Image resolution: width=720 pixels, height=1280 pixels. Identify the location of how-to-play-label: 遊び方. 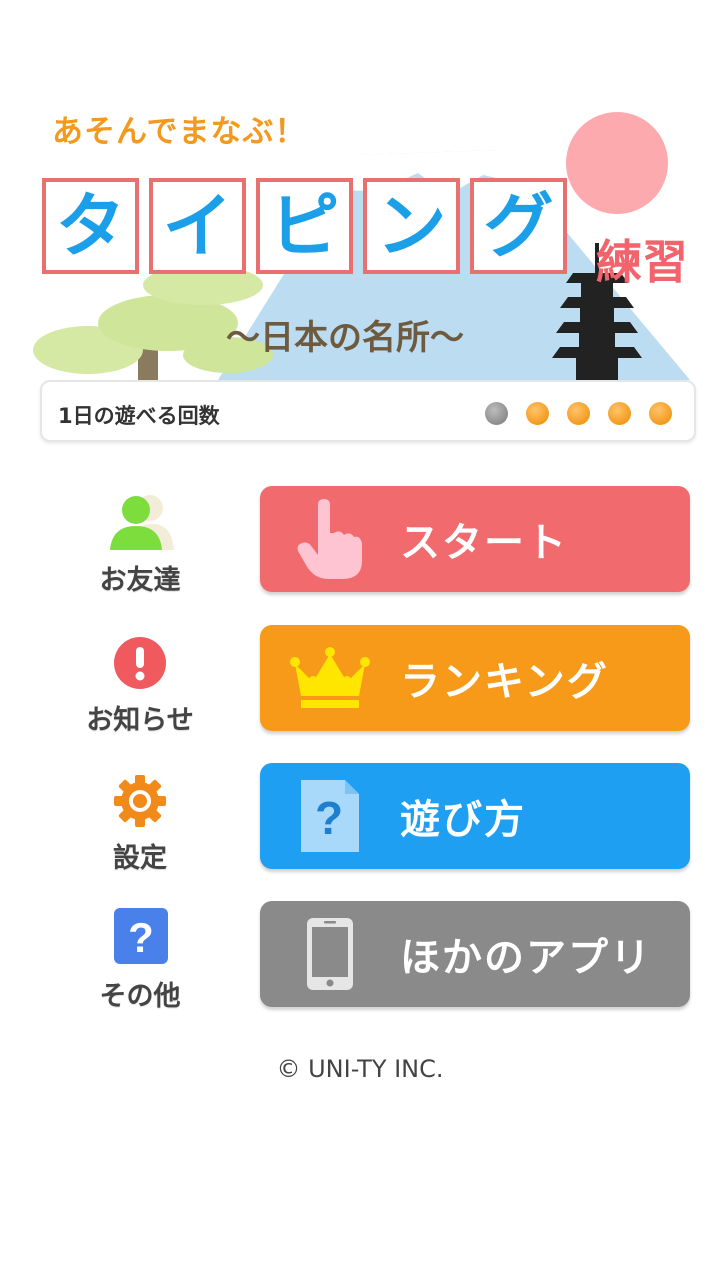
(463, 820).